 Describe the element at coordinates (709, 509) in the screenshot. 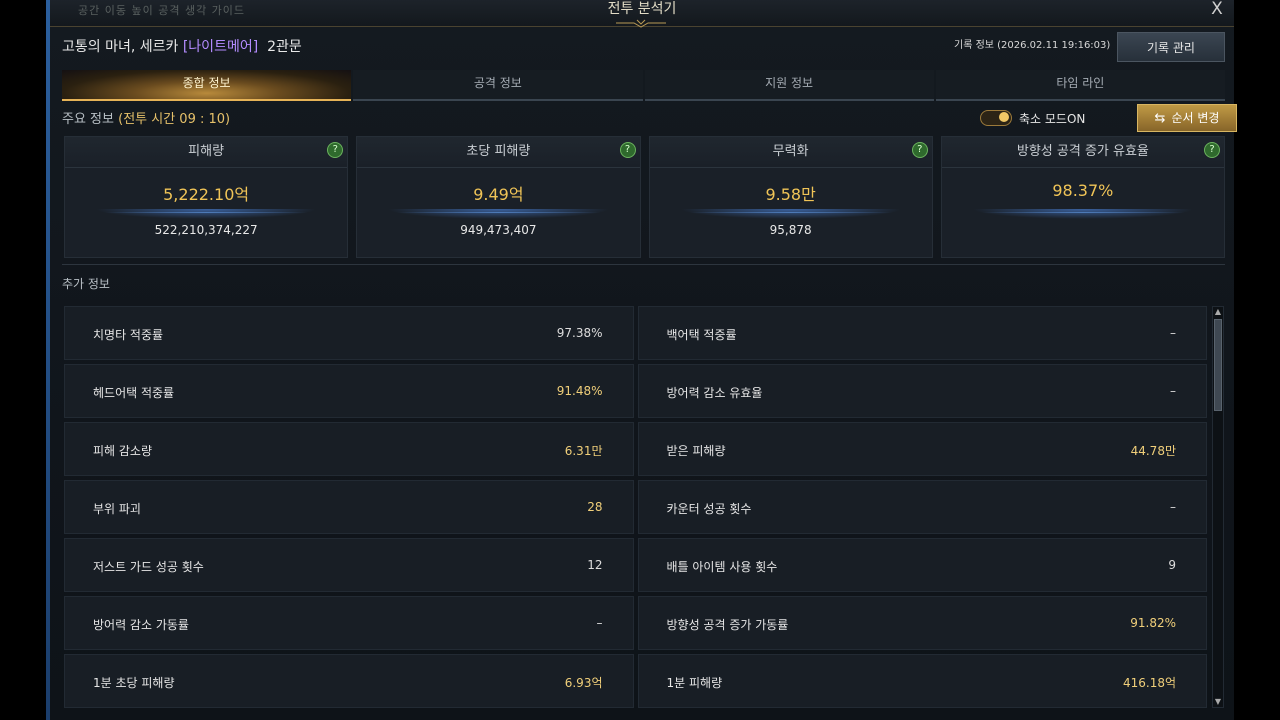

I see `stat-name: 카운터 성공 횟수` at that location.